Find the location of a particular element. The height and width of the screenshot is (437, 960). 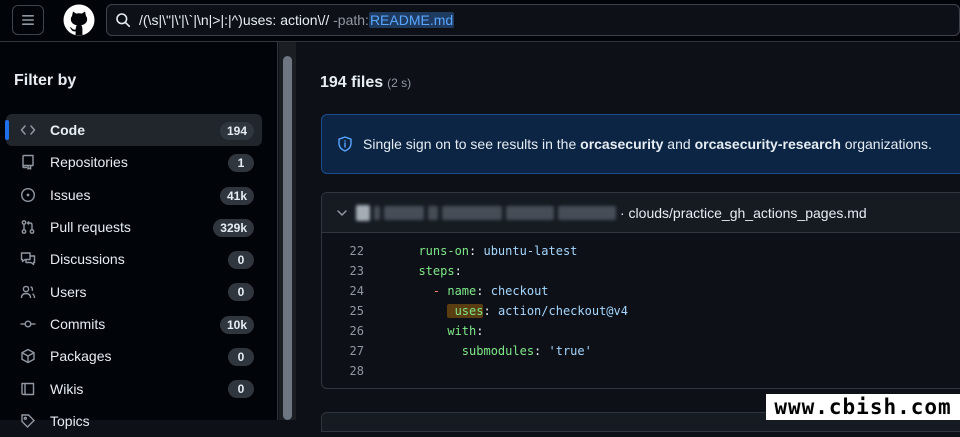

code-line: 24 - name: checkout is located at coordinates (641, 291).